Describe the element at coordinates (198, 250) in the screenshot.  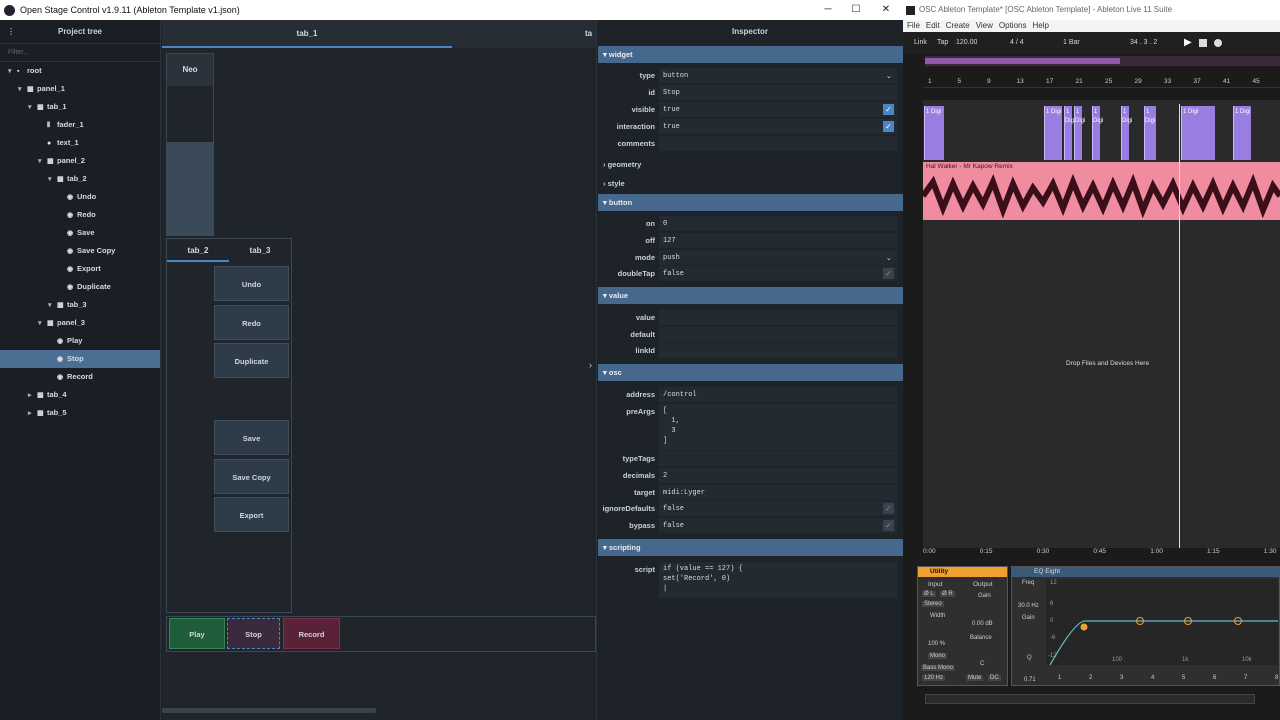
I see `tab-2: tab_2` at that location.